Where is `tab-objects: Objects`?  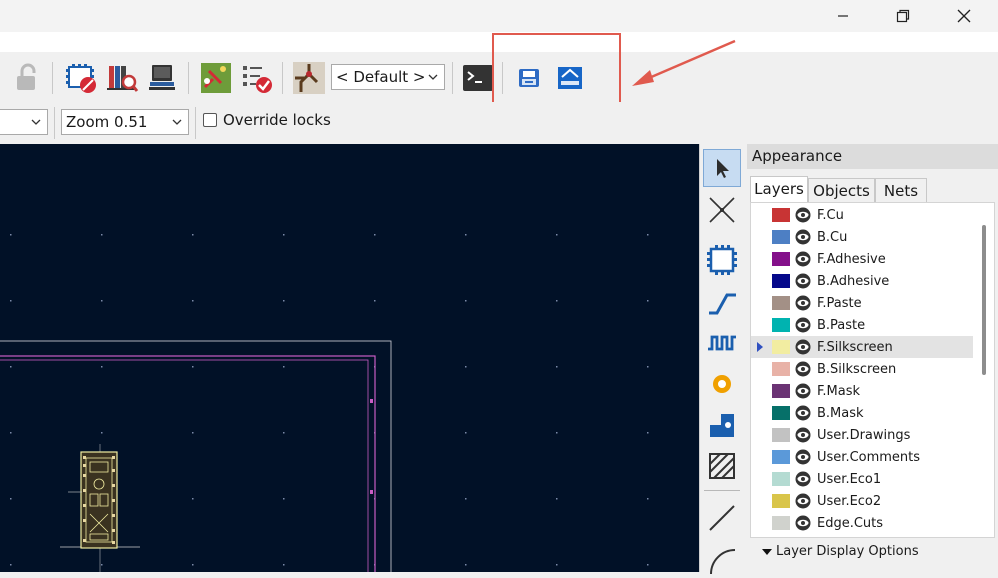
tab-objects: Objects is located at coordinates (841, 190).